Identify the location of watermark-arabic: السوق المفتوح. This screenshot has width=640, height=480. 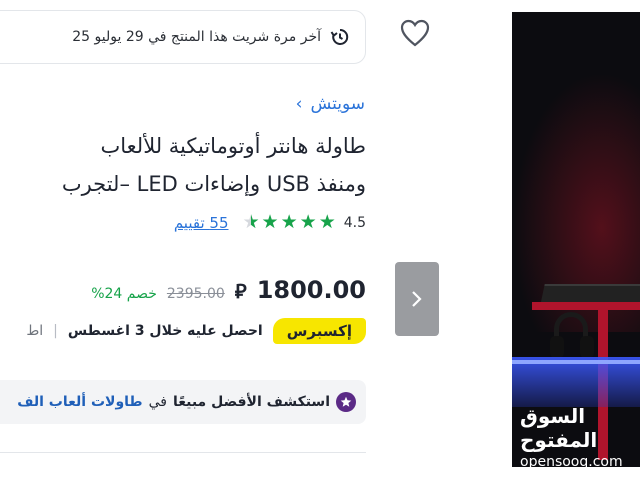
(559, 428).